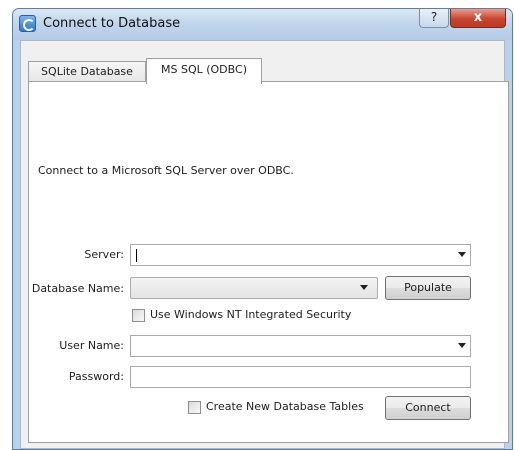 The height and width of the screenshot is (450, 515). What do you see at coordinates (104, 254) in the screenshot?
I see `server-label: Server:` at bounding box center [104, 254].